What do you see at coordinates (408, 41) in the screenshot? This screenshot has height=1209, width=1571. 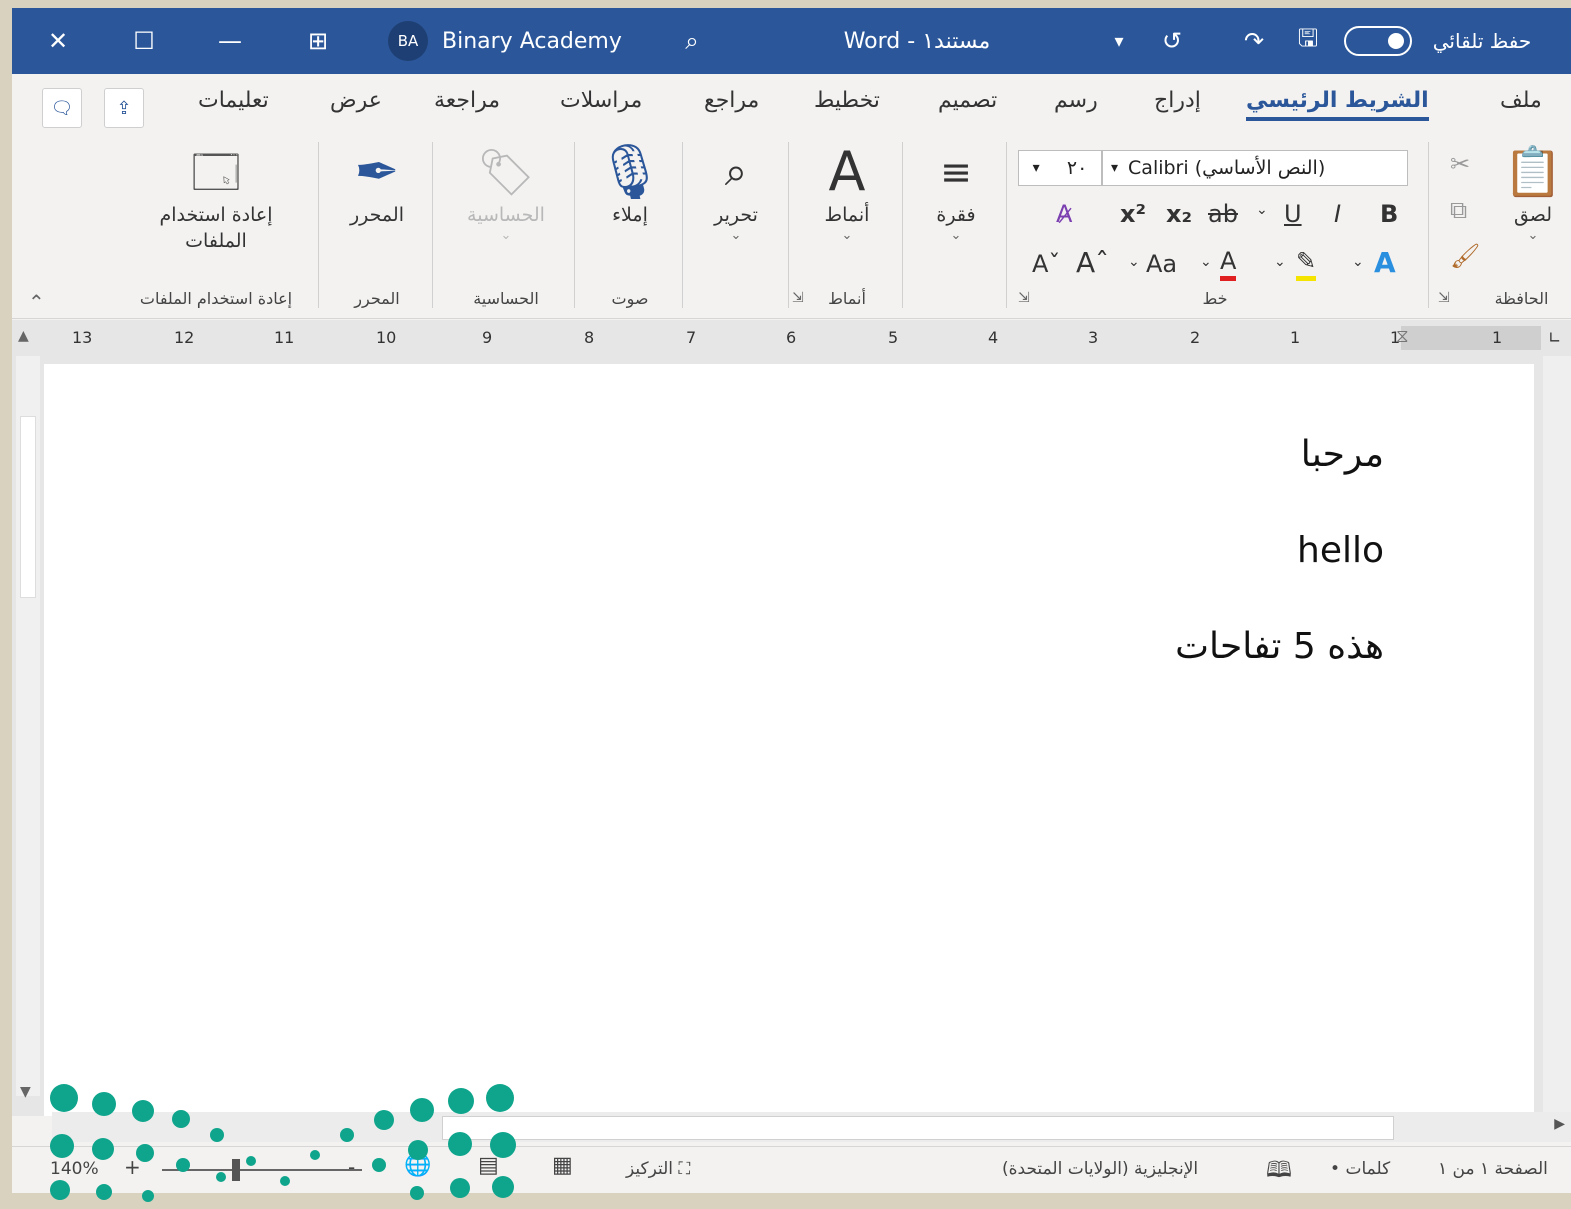 I see `account-avatar: BA` at bounding box center [408, 41].